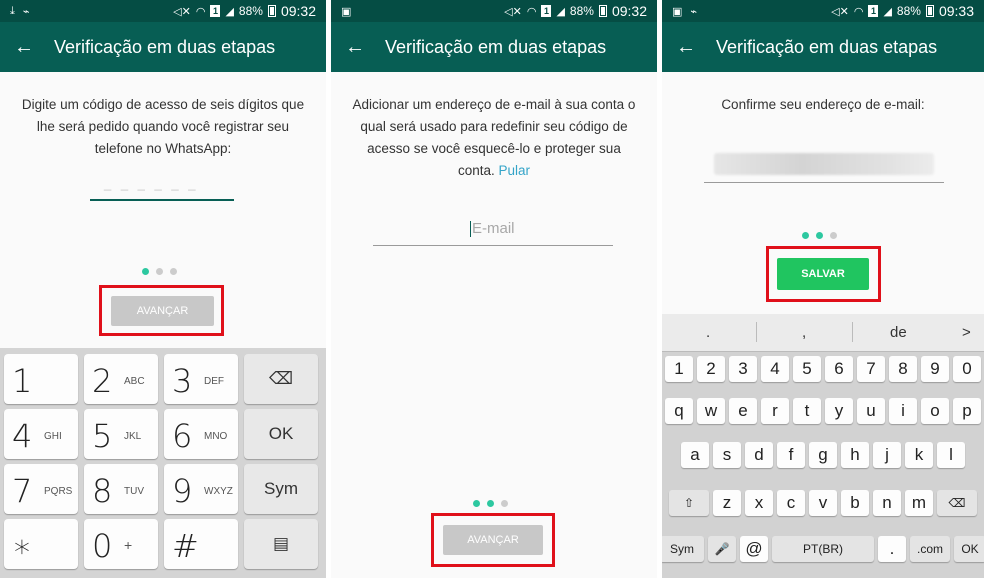 The height and width of the screenshot is (578, 984). Describe the element at coordinates (151, 183) in the screenshot. I see `pin-input: _ _ _ _ _ _` at that location.